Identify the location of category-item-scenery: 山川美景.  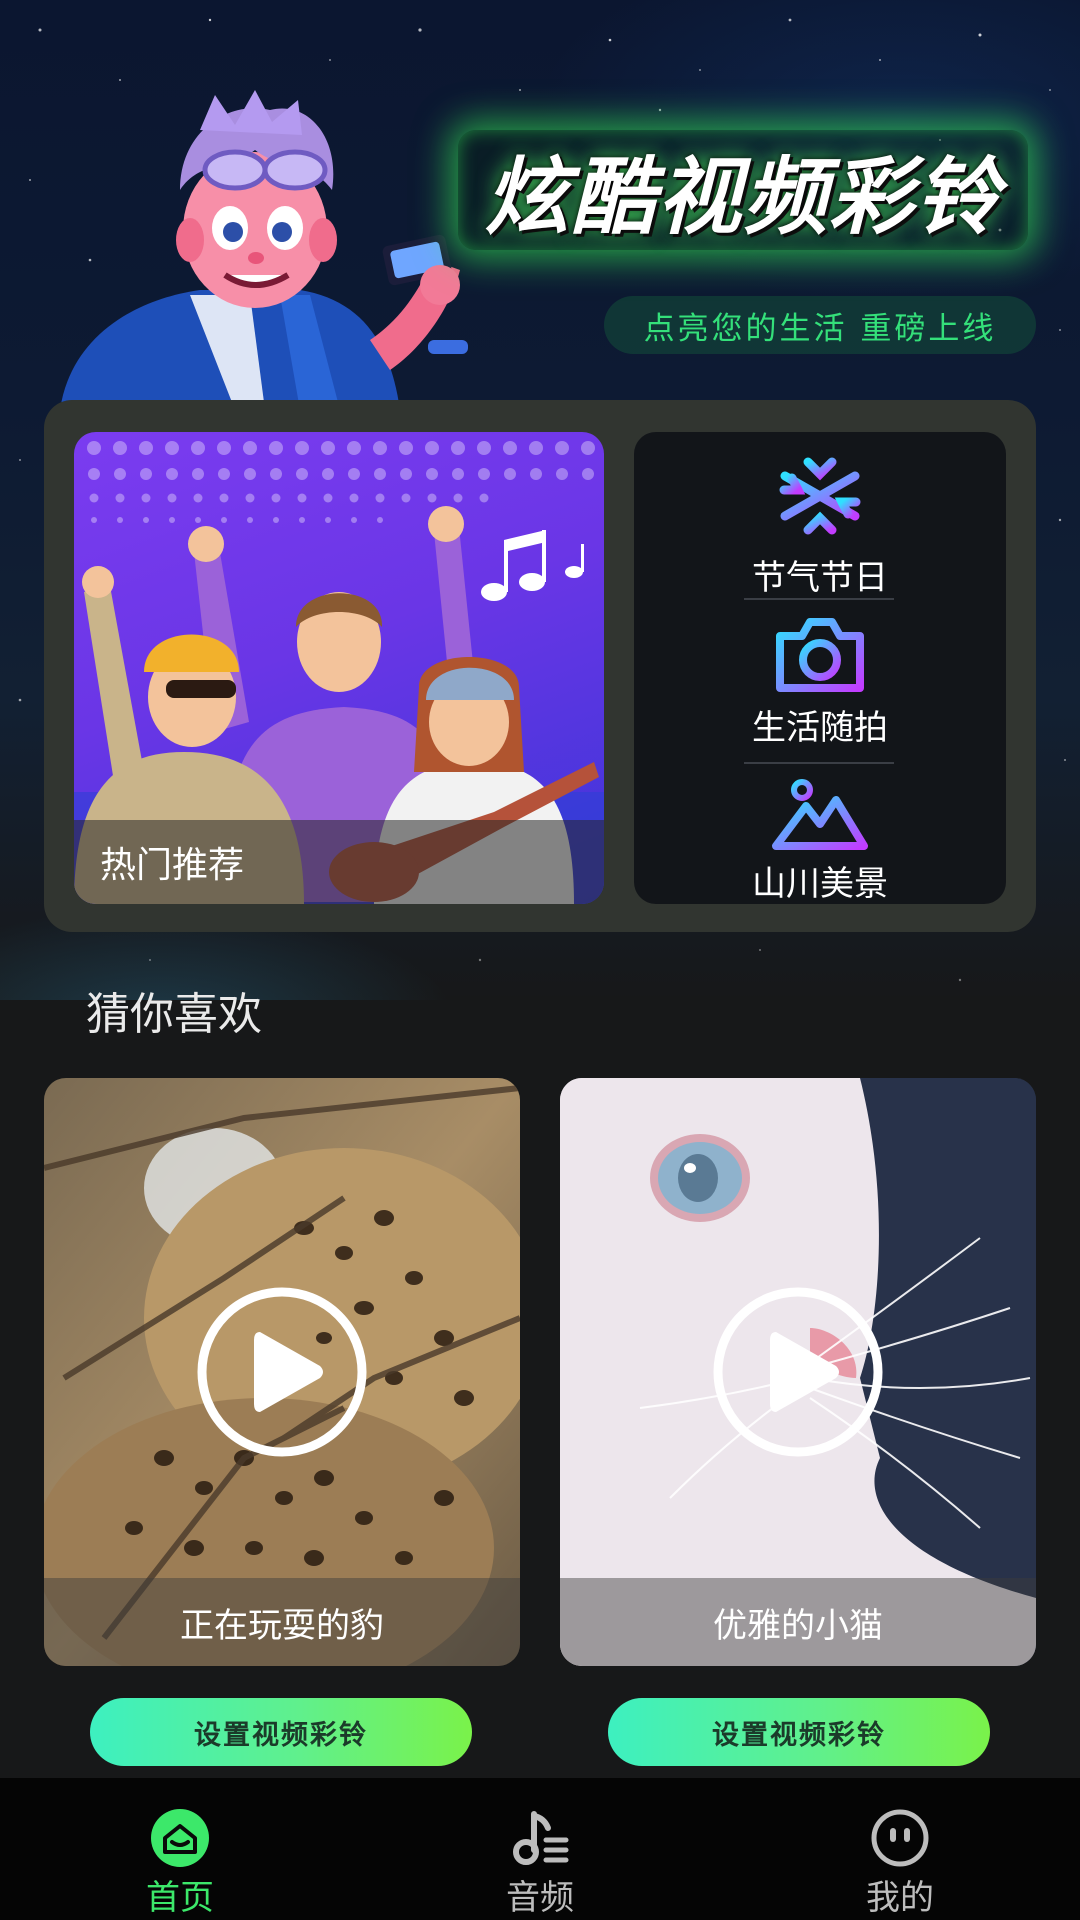
(820, 840).